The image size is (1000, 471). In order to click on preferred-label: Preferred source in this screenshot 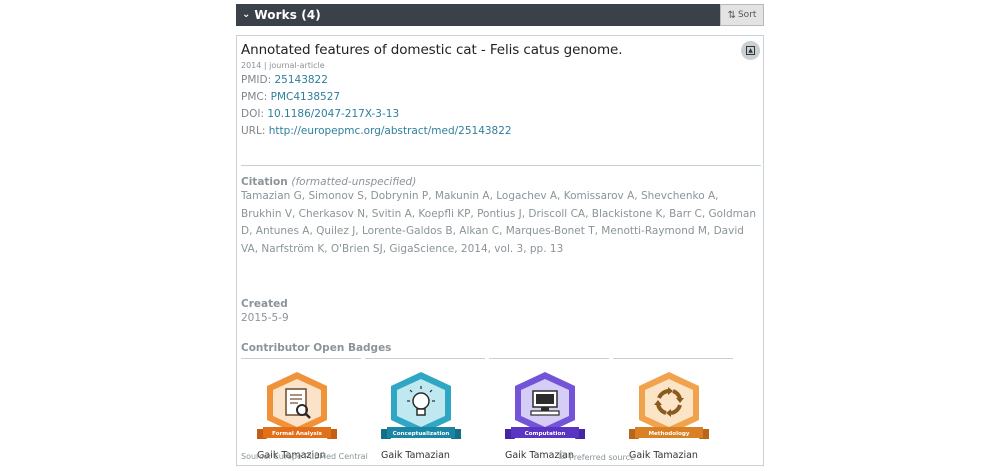, I will do `click(602, 457)`.